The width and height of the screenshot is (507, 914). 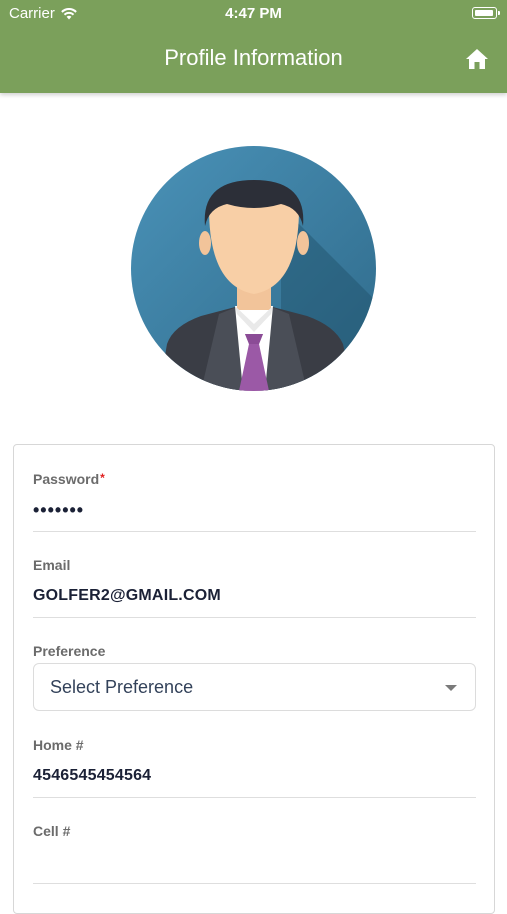 I want to click on status-bar: Carrier 4:47 PM, so click(x=253, y=14).